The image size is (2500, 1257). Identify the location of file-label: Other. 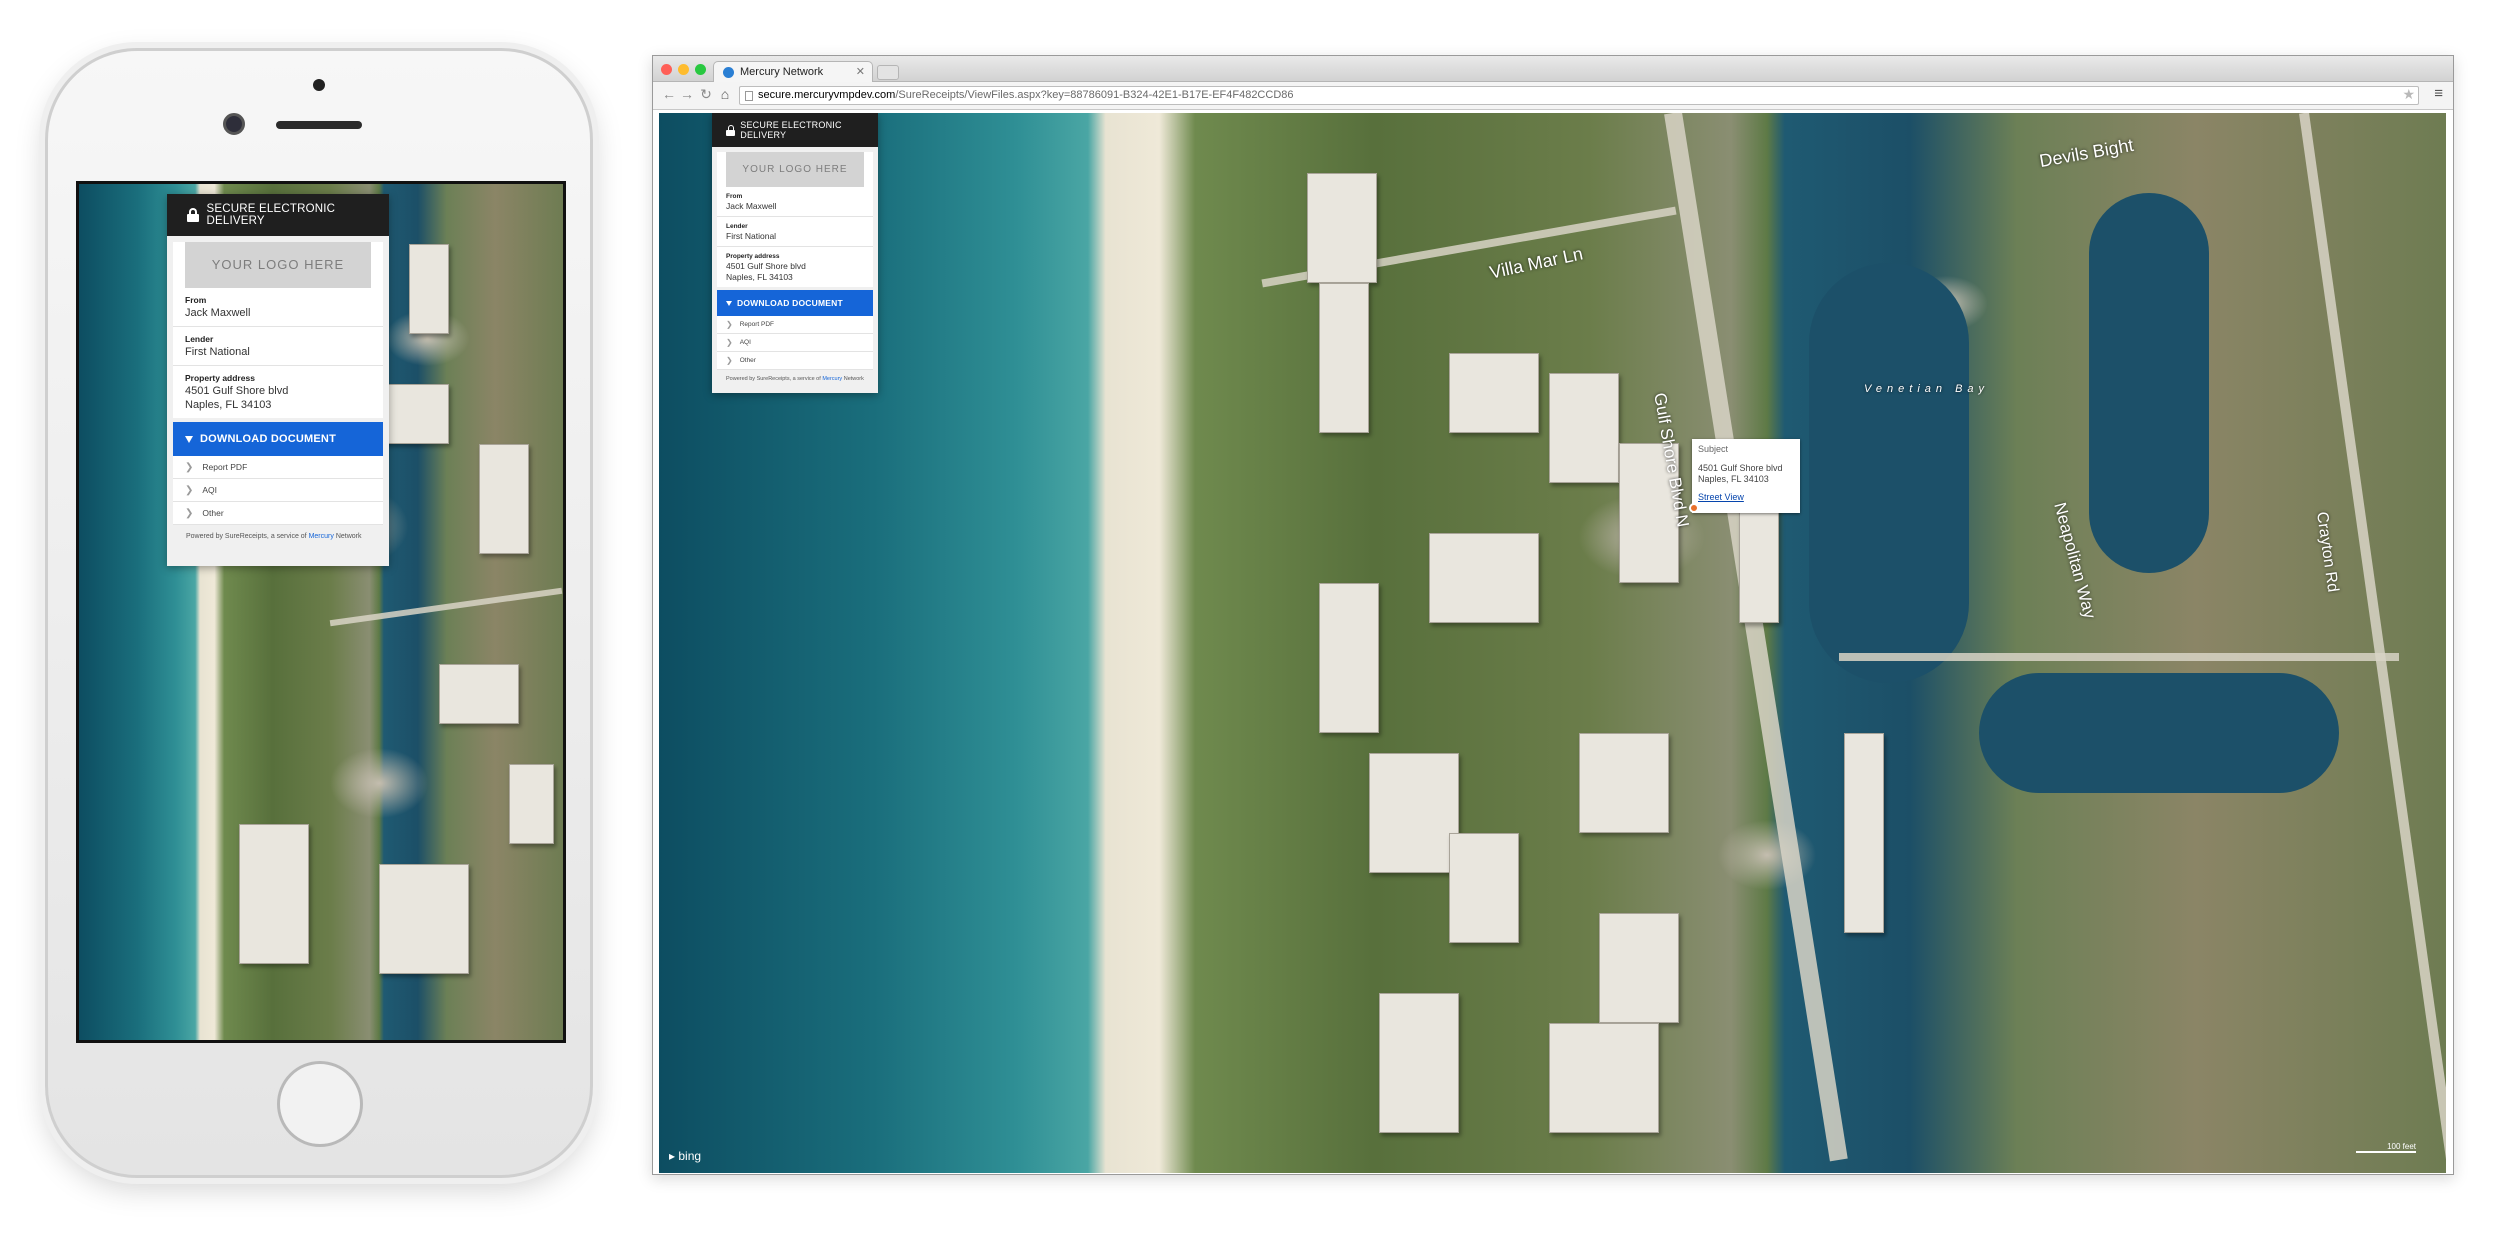
(213, 513).